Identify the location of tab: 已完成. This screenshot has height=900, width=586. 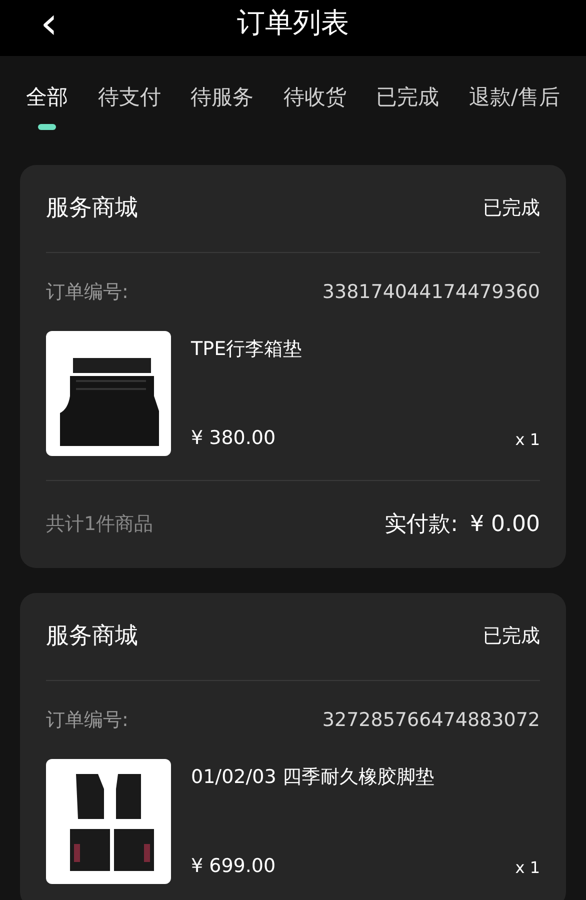
(408, 123).